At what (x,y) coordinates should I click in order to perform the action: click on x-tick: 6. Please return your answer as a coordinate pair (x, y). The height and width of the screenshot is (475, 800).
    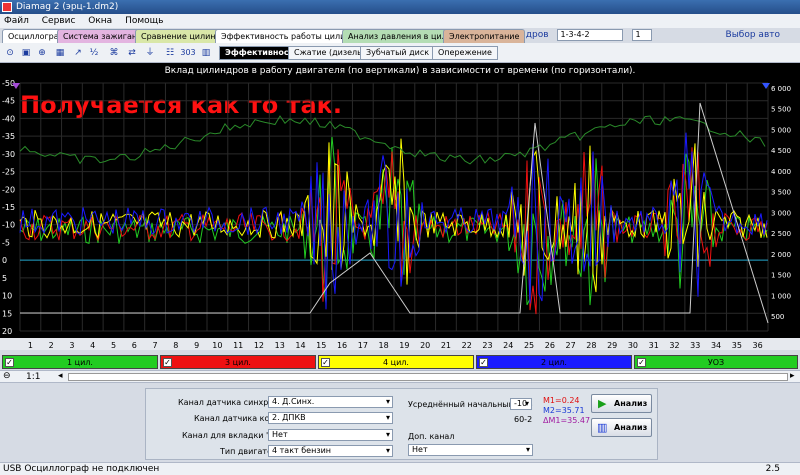
    Looking at the image, I should click on (134, 345).